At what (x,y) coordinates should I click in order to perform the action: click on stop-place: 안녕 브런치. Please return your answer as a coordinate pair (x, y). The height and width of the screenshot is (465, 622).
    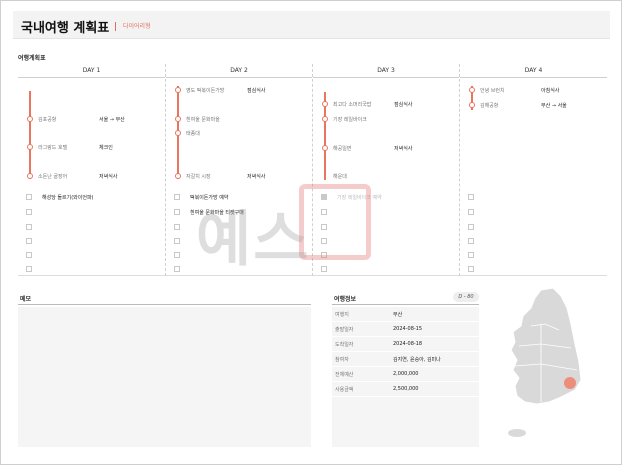
    Looking at the image, I should click on (492, 91).